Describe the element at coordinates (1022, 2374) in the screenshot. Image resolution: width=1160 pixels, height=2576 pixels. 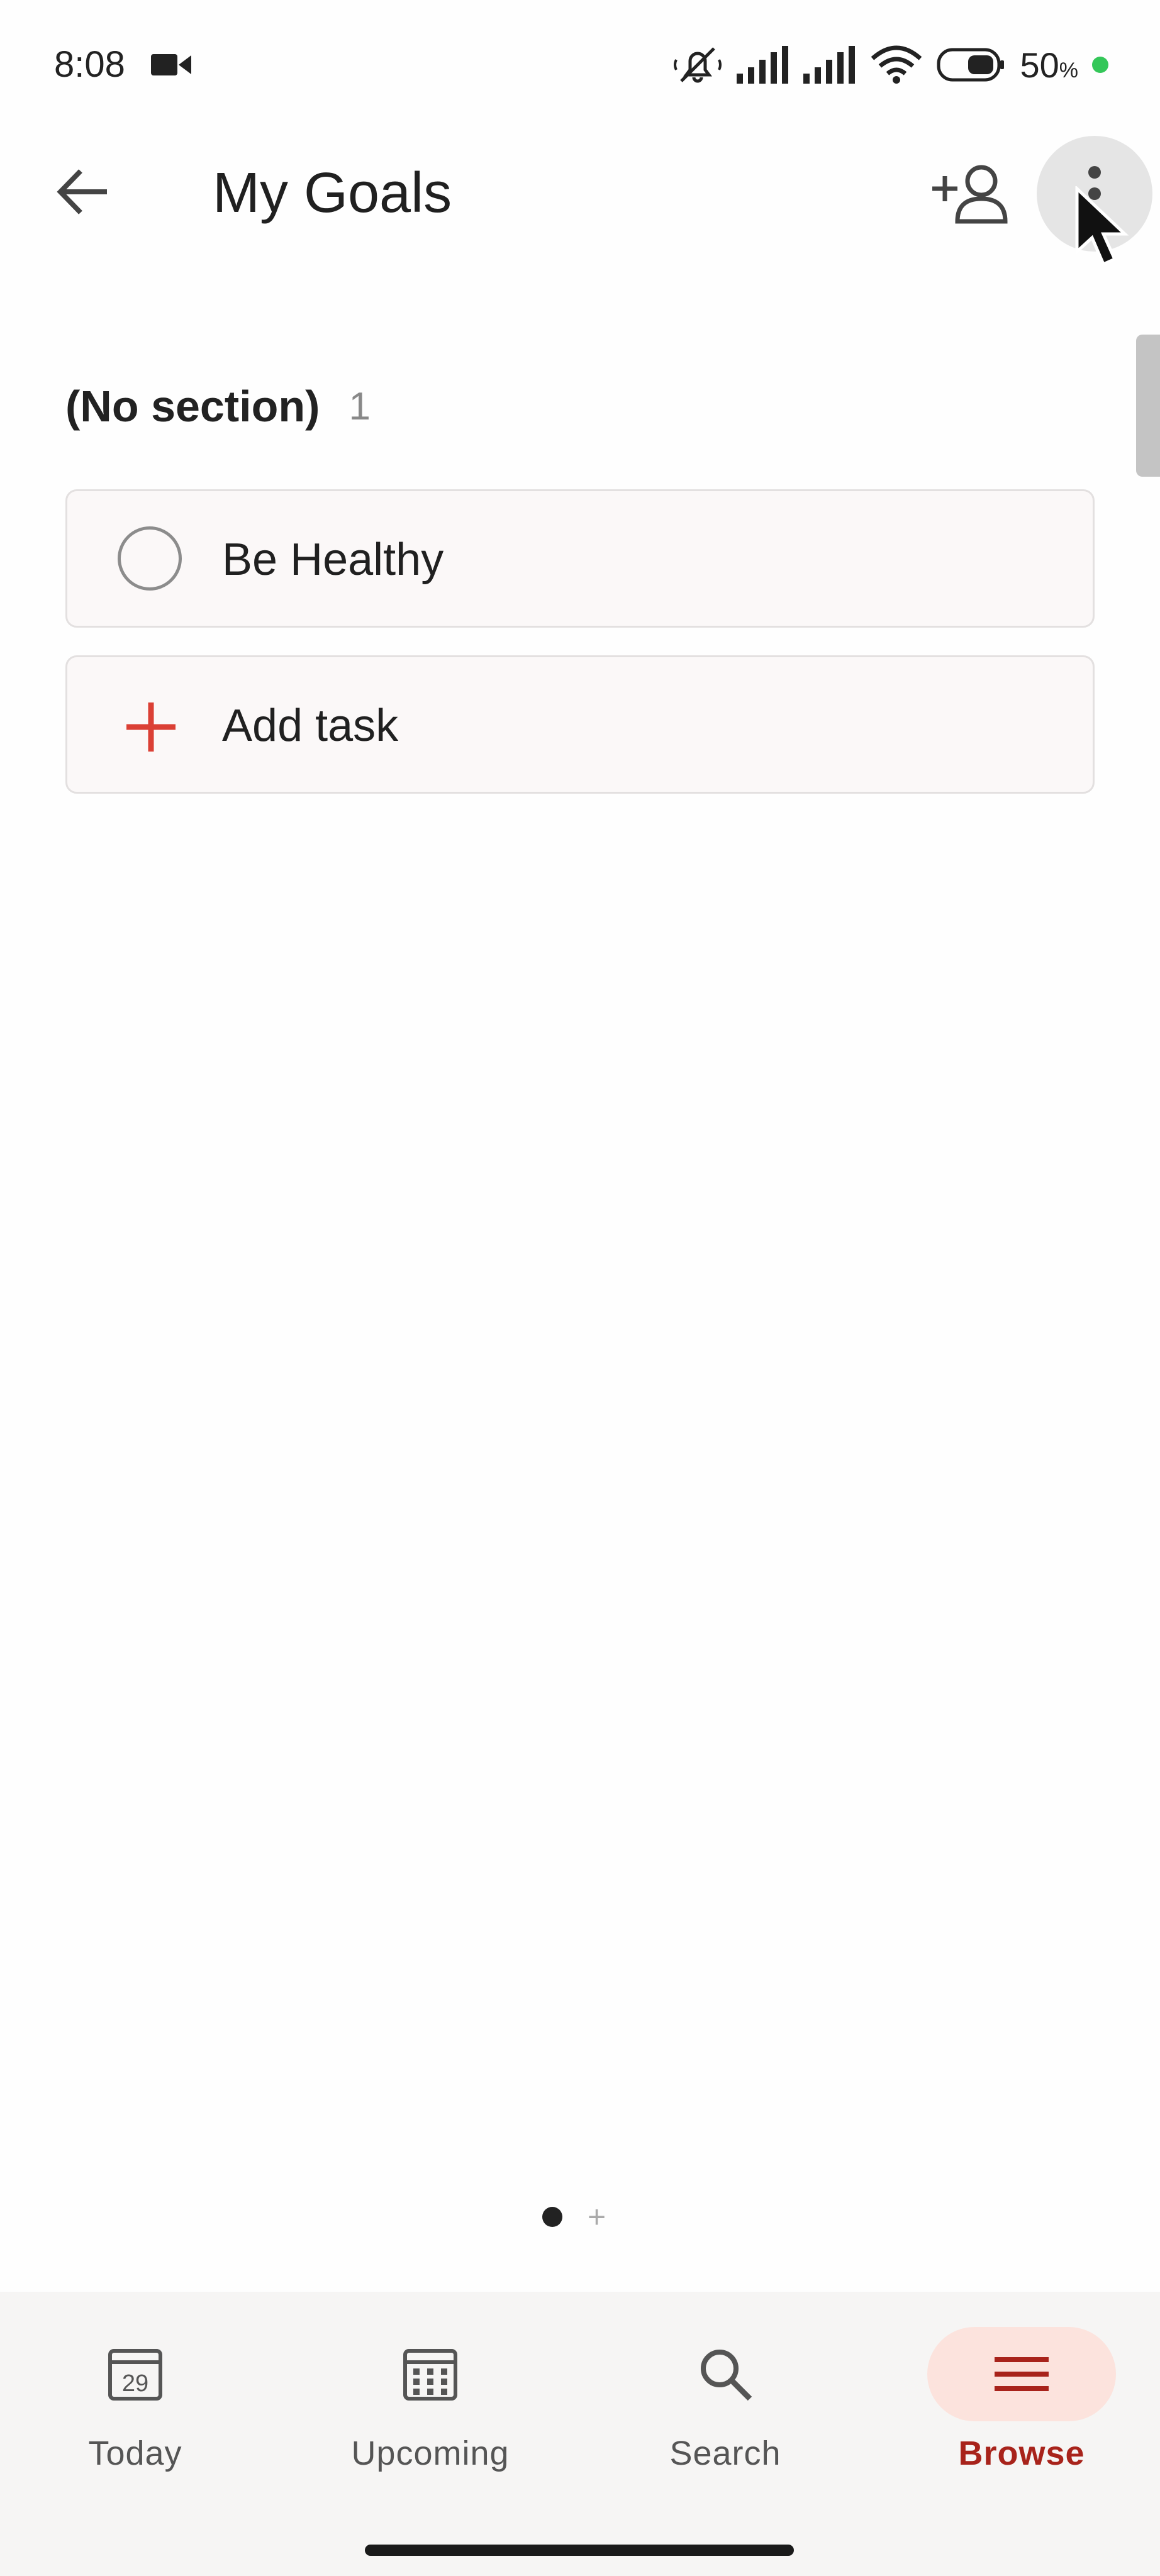
I see `menu-lines-icon` at that location.